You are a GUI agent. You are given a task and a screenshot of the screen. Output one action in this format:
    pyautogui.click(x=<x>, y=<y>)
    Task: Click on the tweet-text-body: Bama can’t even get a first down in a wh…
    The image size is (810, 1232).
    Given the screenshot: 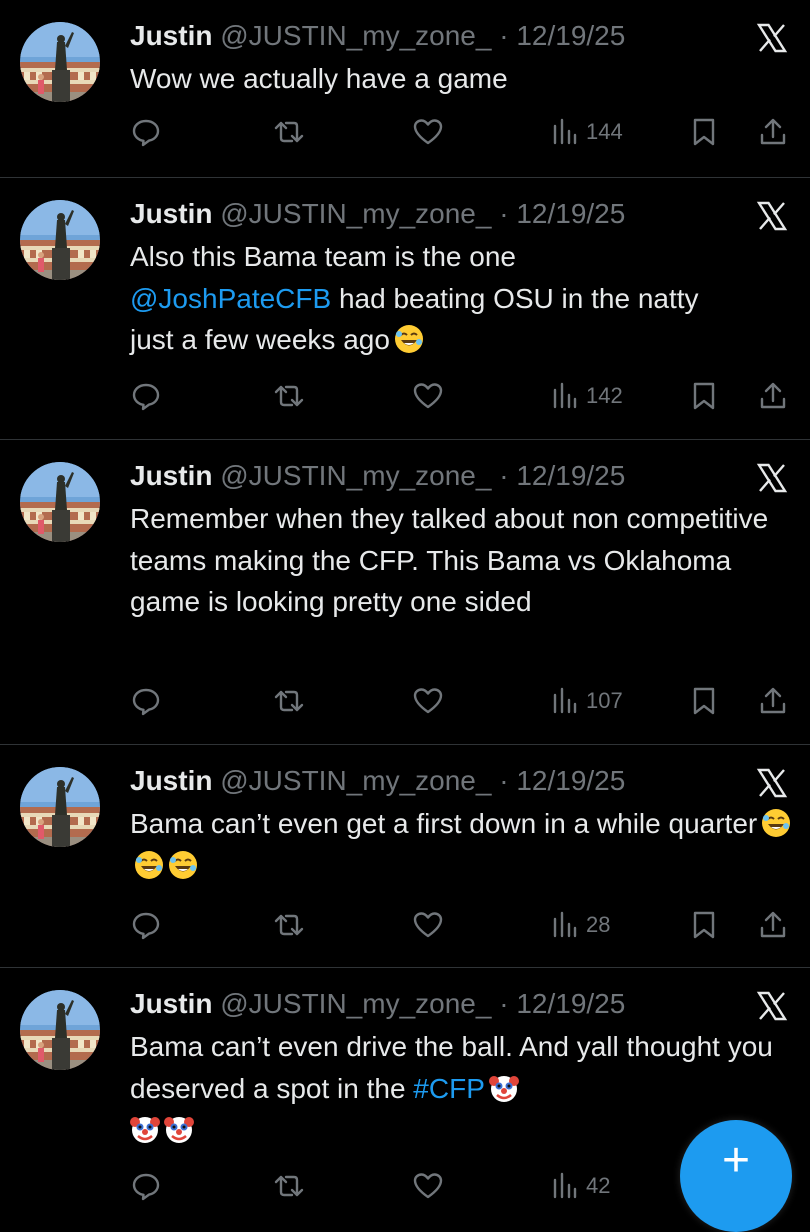 What is the action you would take?
    pyautogui.click(x=444, y=823)
    